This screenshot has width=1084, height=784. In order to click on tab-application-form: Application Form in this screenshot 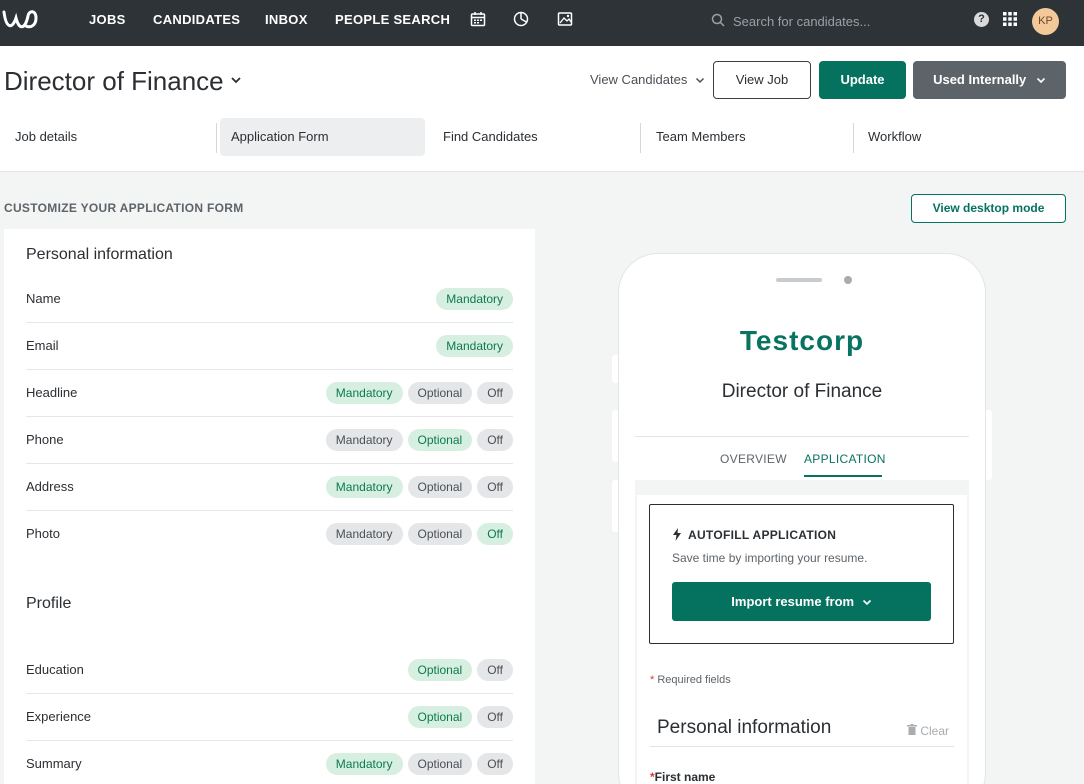, I will do `click(322, 137)`.